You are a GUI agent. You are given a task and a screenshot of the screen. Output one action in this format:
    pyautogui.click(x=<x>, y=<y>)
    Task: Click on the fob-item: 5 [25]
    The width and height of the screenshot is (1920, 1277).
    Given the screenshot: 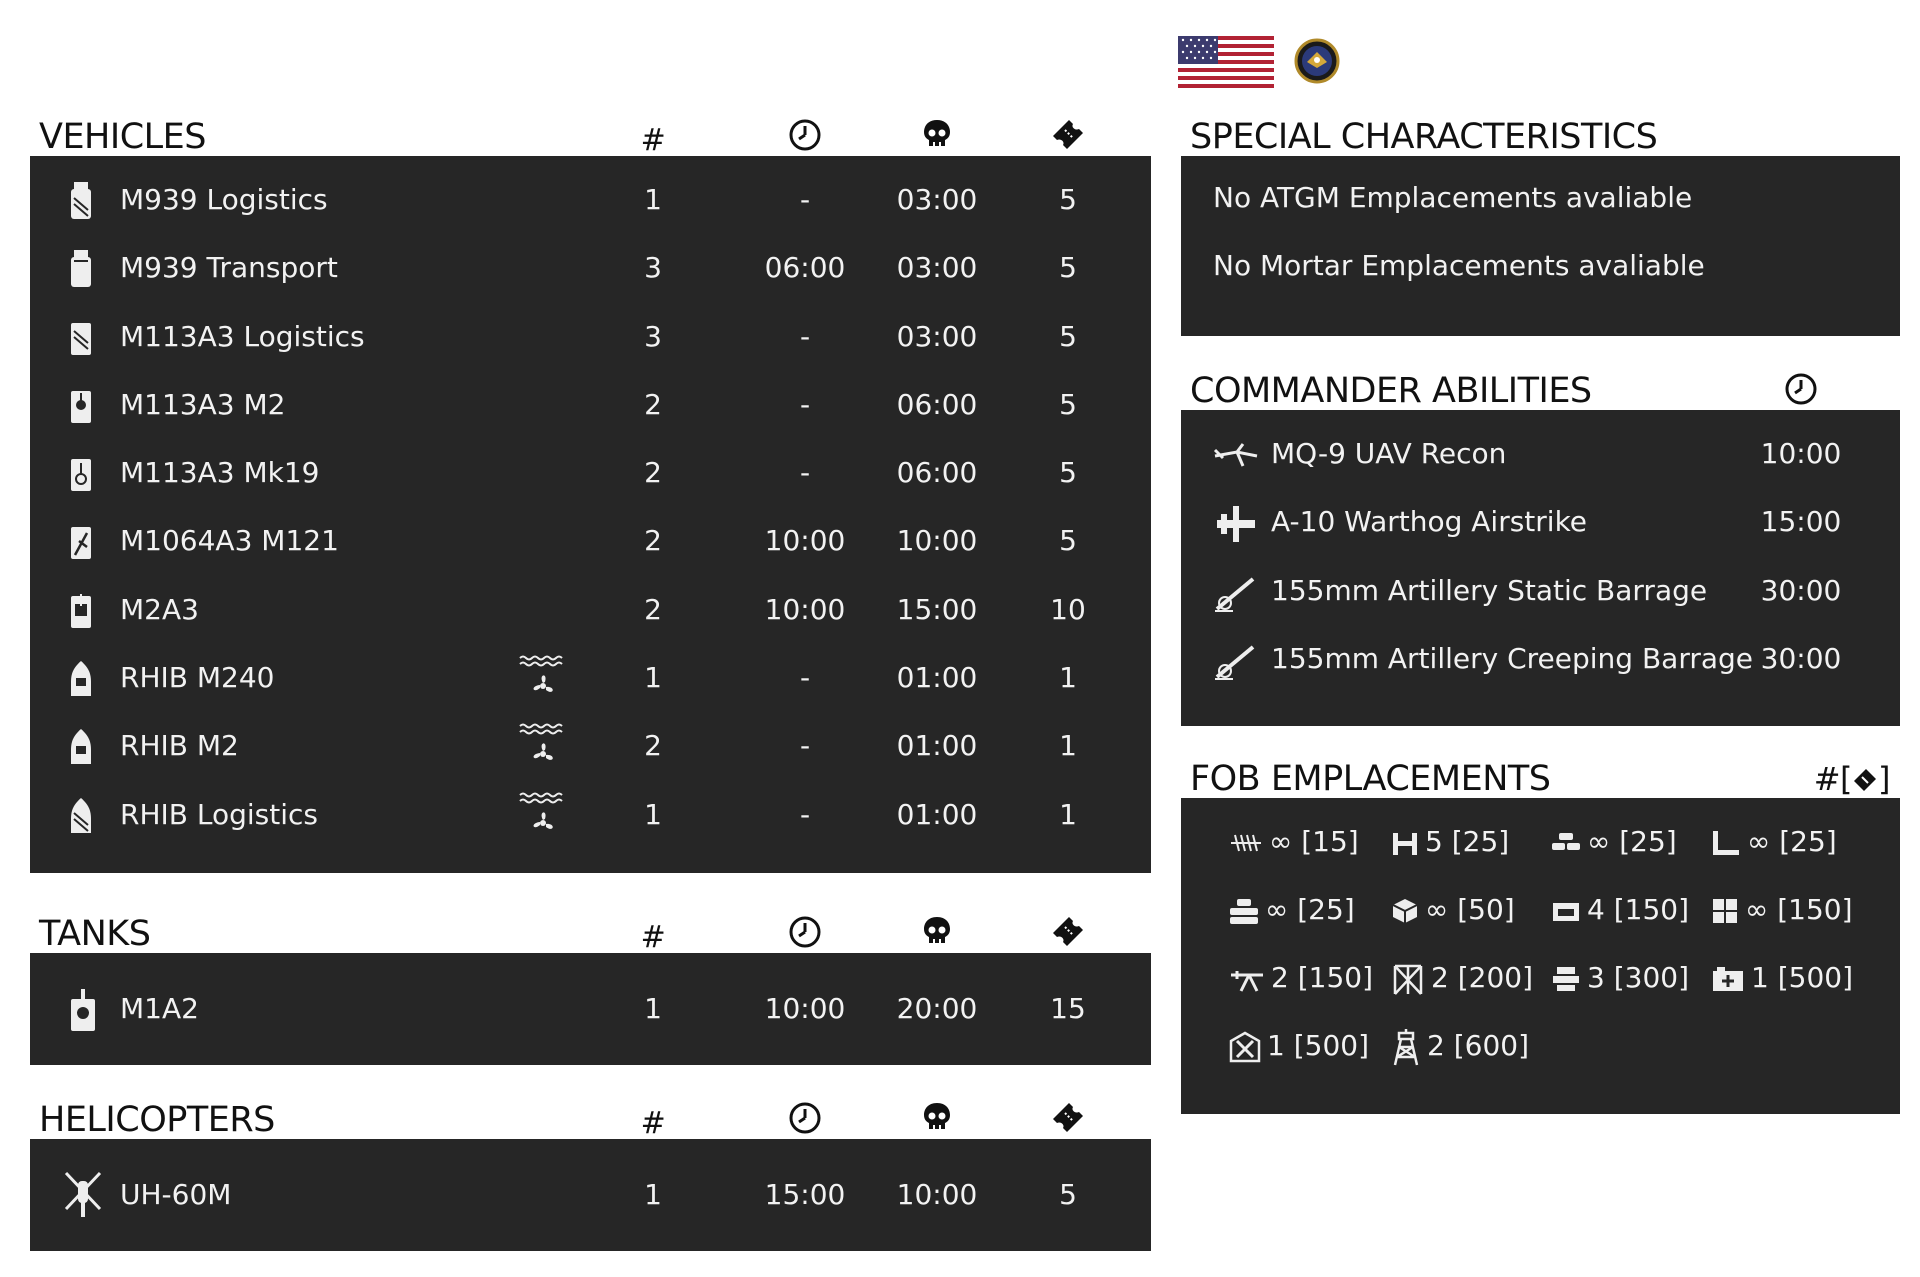 What is the action you would take?
    pyautogui.click(x=1450, y=842)
    